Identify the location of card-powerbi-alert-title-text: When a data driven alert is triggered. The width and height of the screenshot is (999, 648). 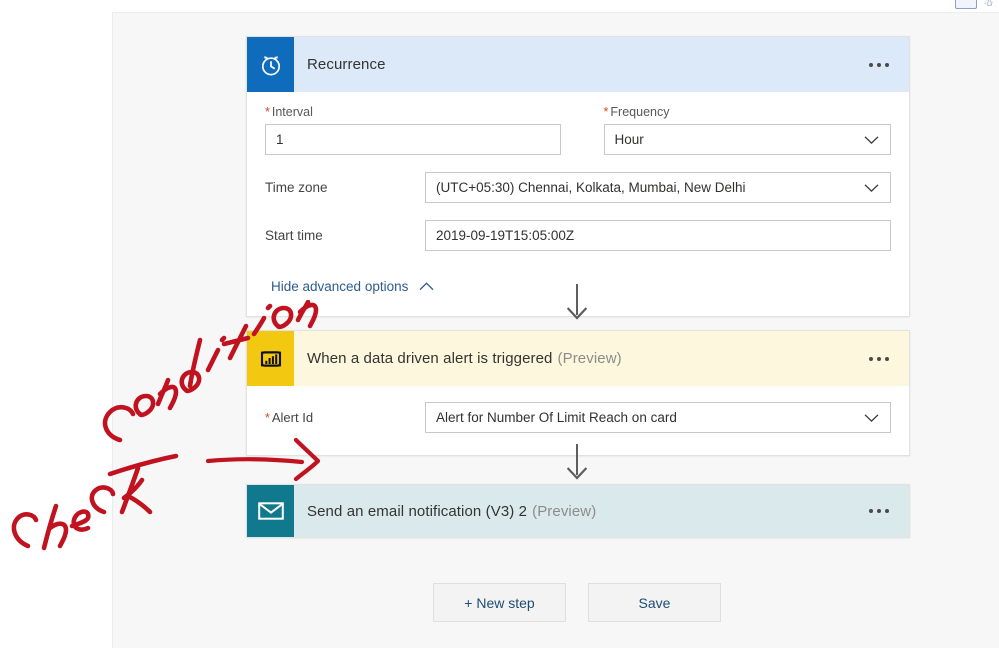
(430, 358).